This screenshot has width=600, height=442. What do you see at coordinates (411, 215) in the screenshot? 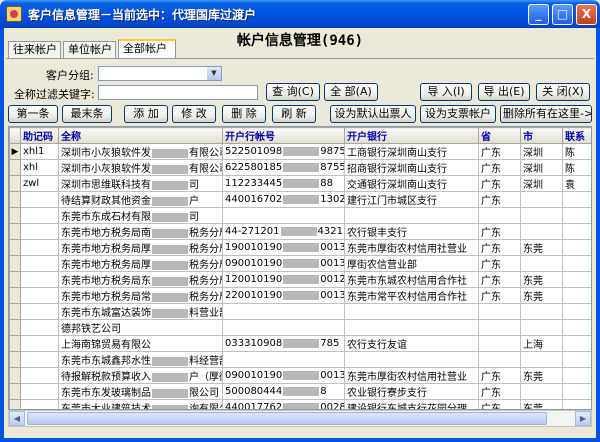
I see `cell-bank` at bounding box center [411, 215].